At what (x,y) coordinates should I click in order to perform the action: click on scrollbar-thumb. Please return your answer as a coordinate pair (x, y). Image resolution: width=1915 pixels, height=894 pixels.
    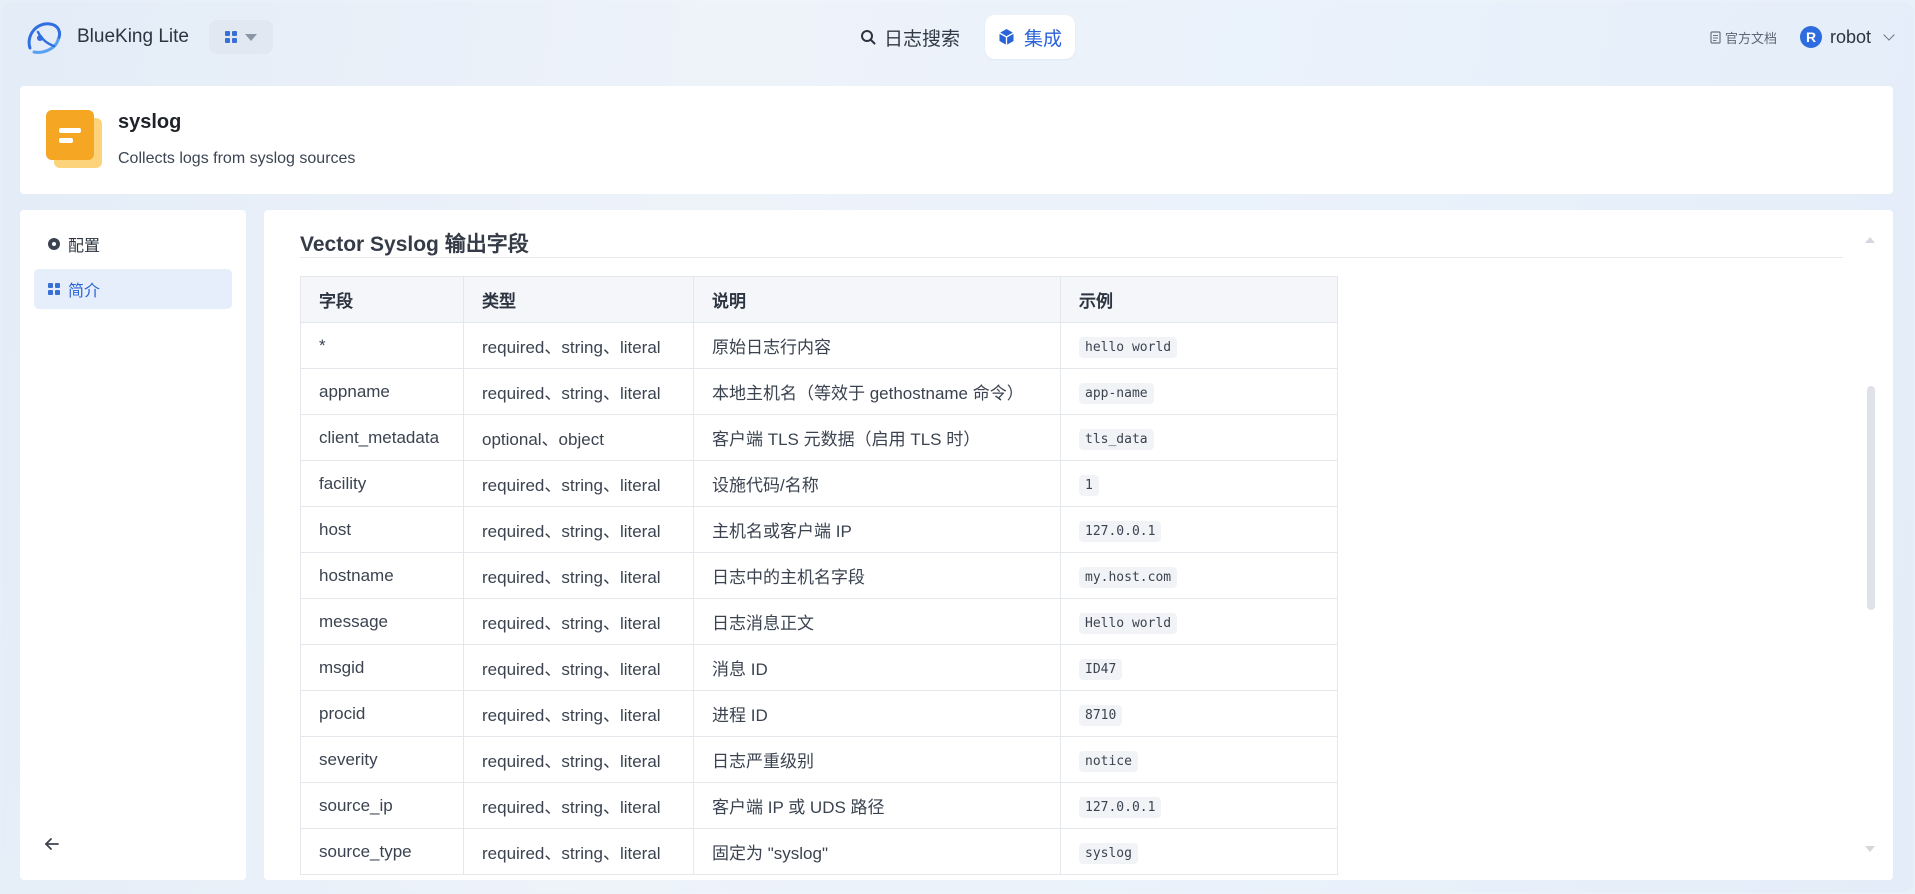
    Looking at the image, I should click on (1871, 498).